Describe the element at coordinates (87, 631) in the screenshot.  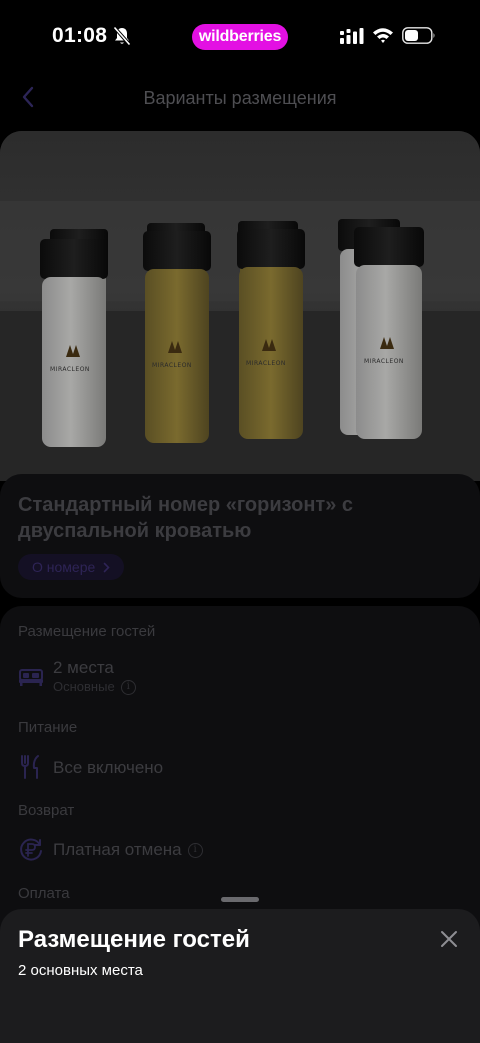
I see `guests-section-label: Размещение гостей` at that location.